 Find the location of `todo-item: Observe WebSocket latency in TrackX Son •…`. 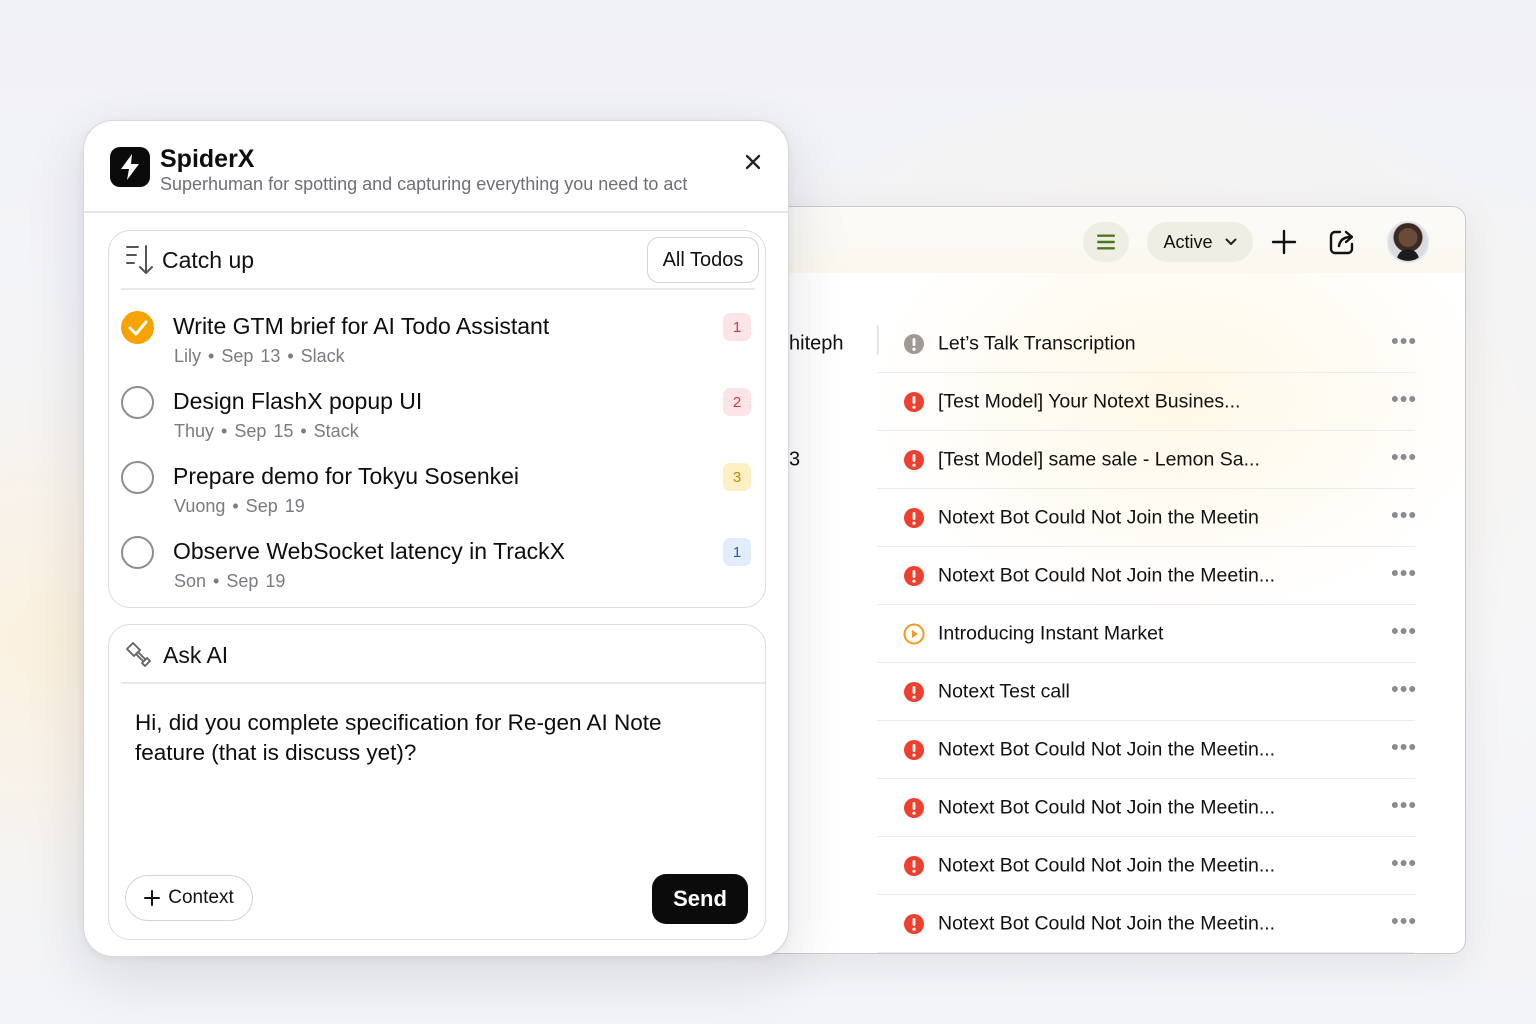

todo-item: Observe WebSocket latency in TrackX Son •… is located at coordinates (437, 563).